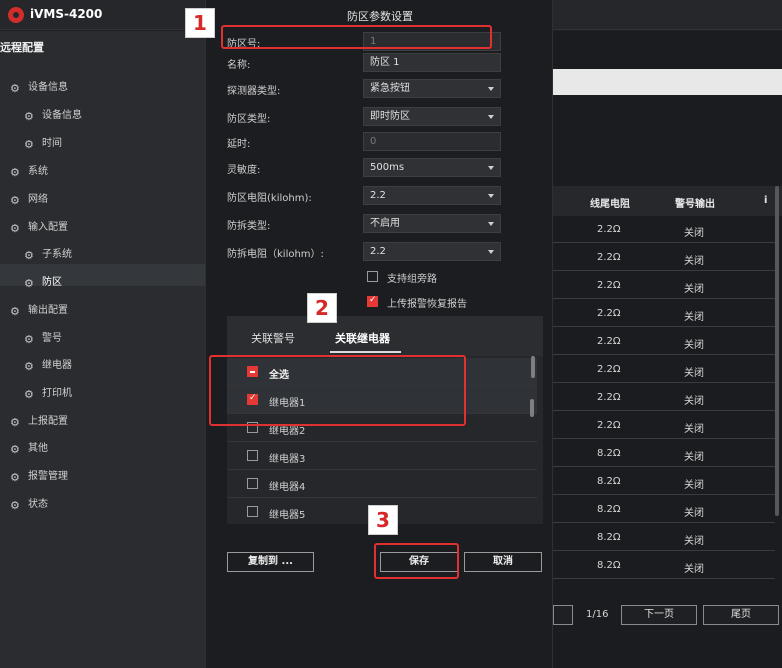 This screenshot has width=782, height=668. Describe the element at coordinates (777, 351) in the screenshot. I see `table-scrollbar` at that location.